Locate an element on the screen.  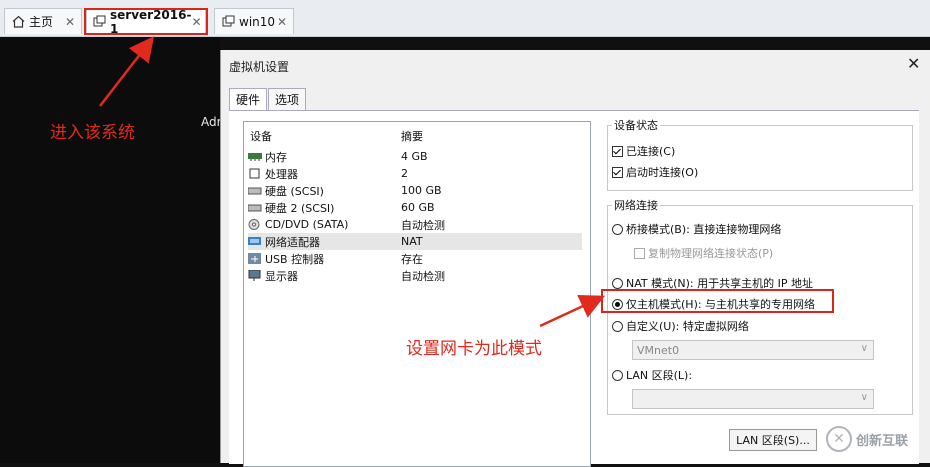
watermark-logo: ✕ 创新互联 is located at coordinates (867, 439).